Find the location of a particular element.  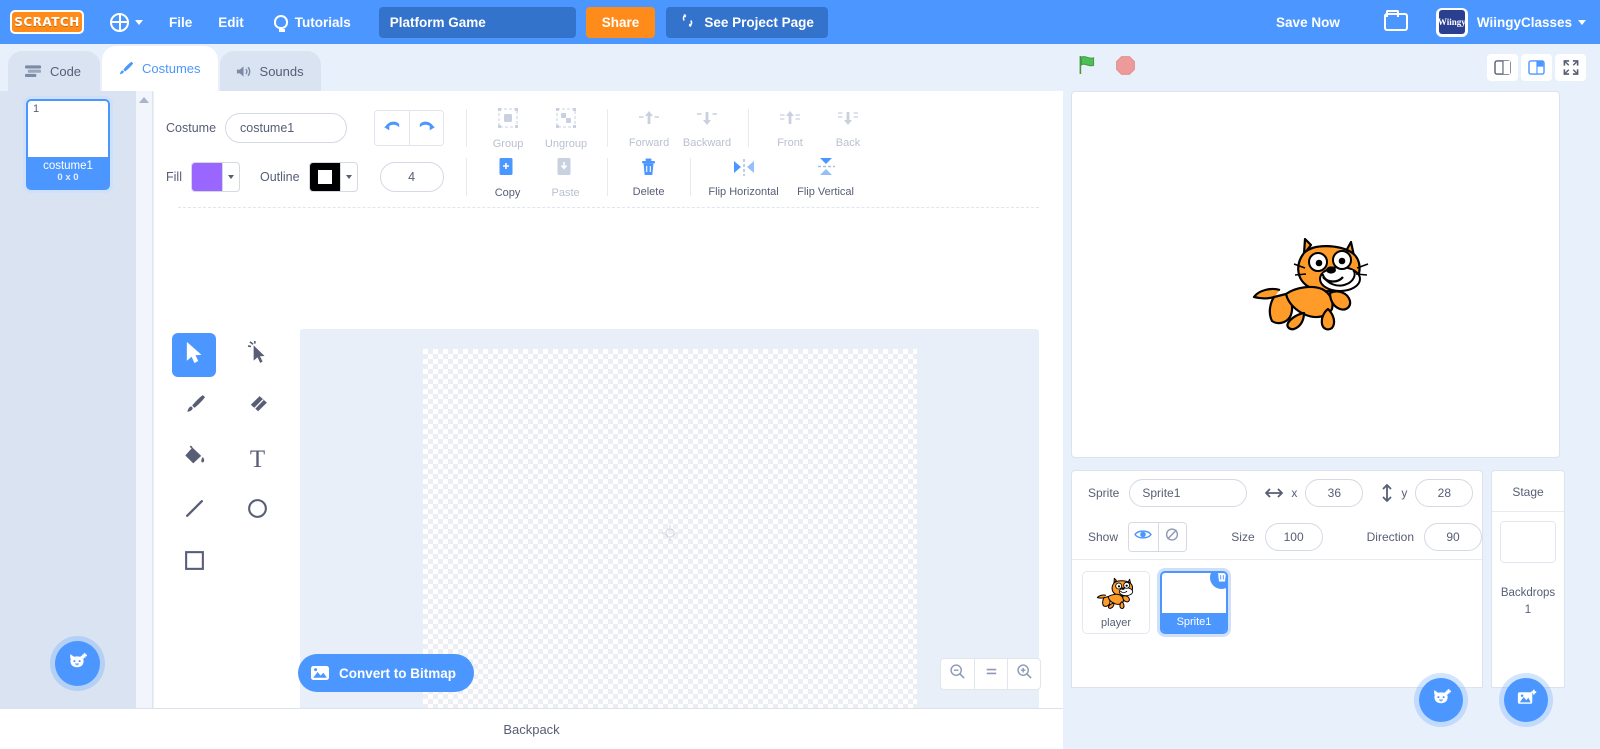

trash-icon is located at coordinates (648, 169).